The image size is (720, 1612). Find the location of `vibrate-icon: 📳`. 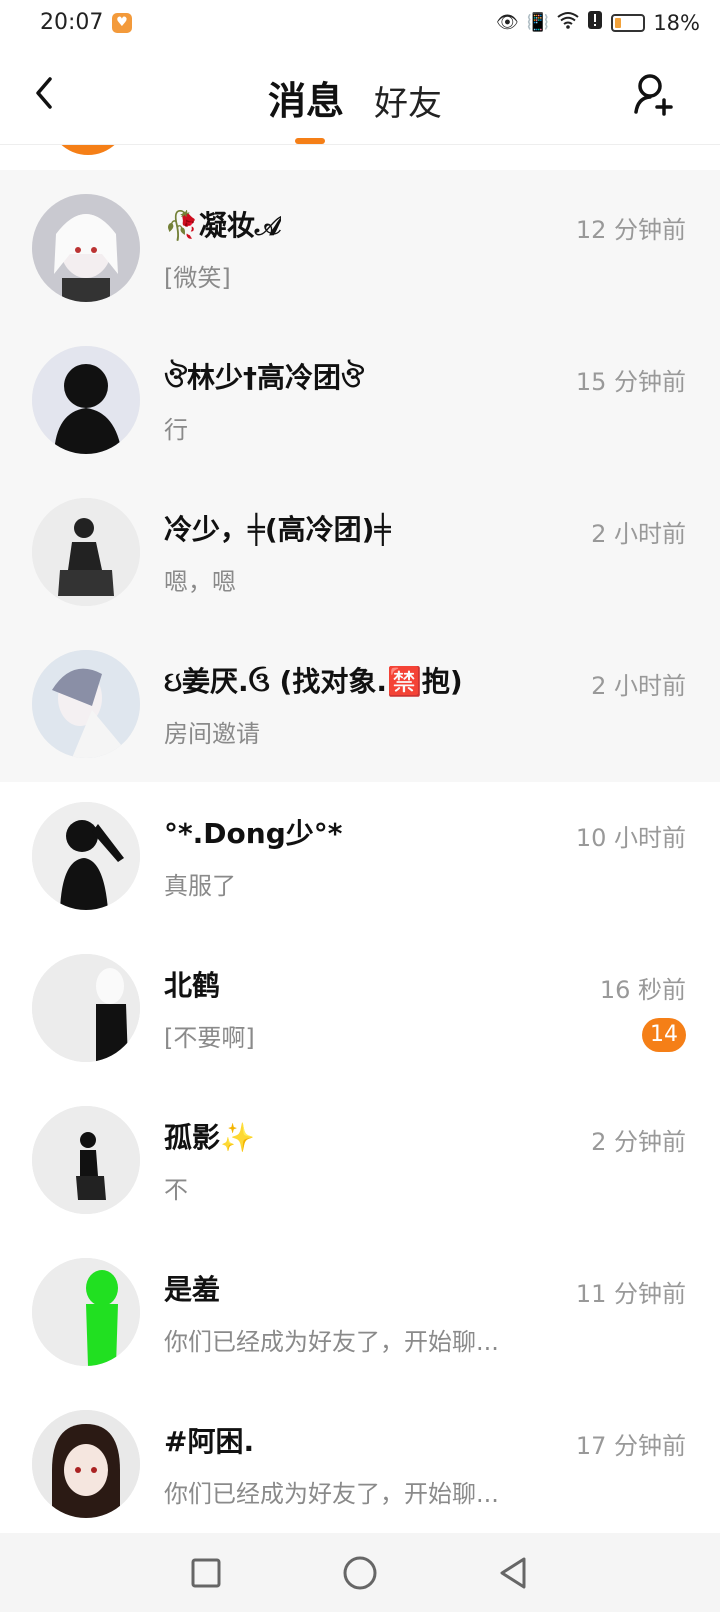

vibrate-icon: 📳 is located at coordinates (538, 22).